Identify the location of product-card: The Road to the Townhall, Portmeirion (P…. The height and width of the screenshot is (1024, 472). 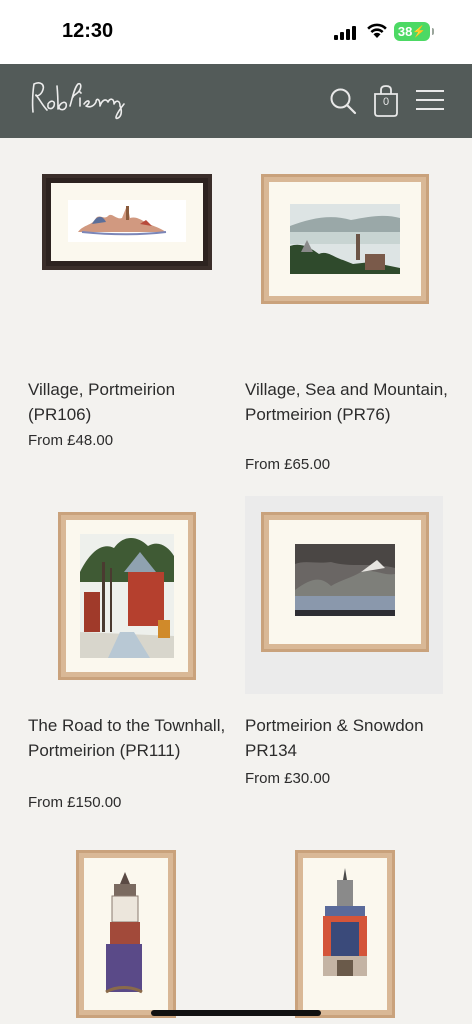
(128, 665).